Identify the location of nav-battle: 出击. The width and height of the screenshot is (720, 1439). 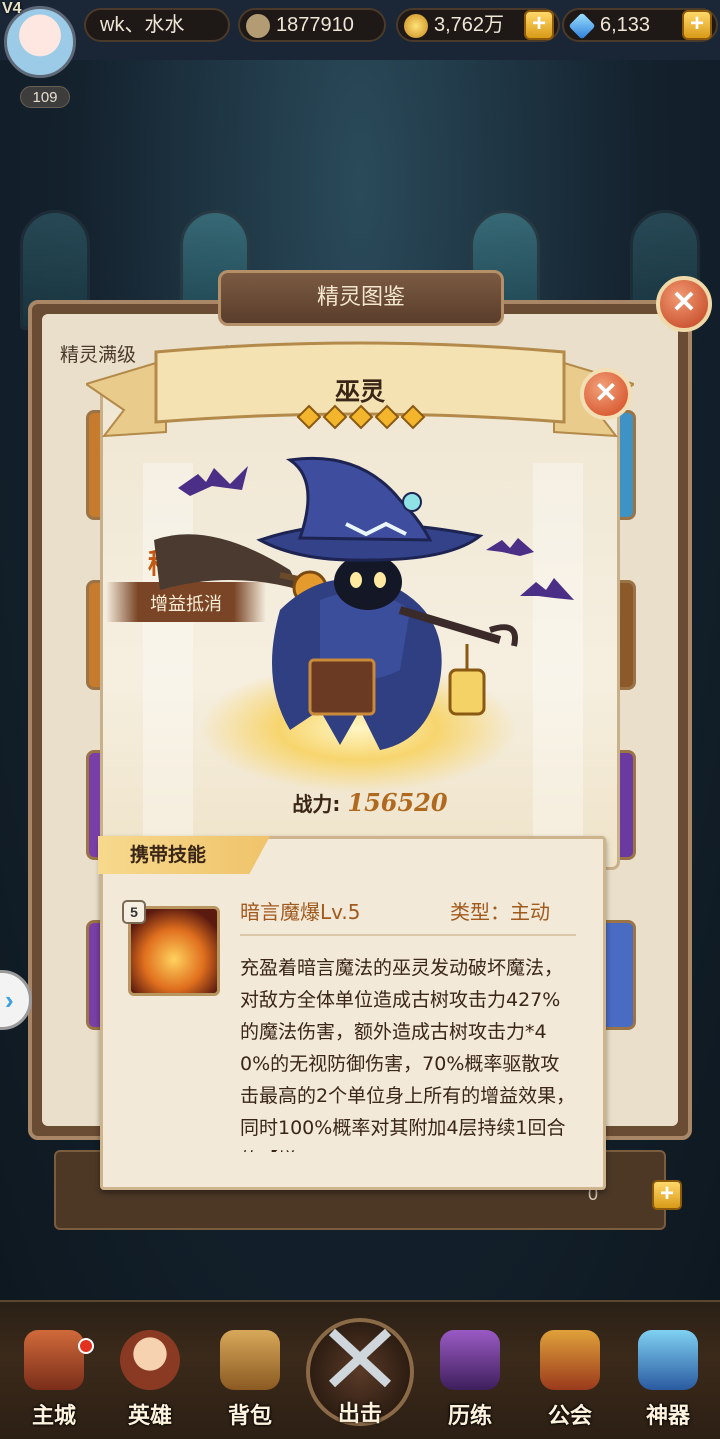
(360, 1372).